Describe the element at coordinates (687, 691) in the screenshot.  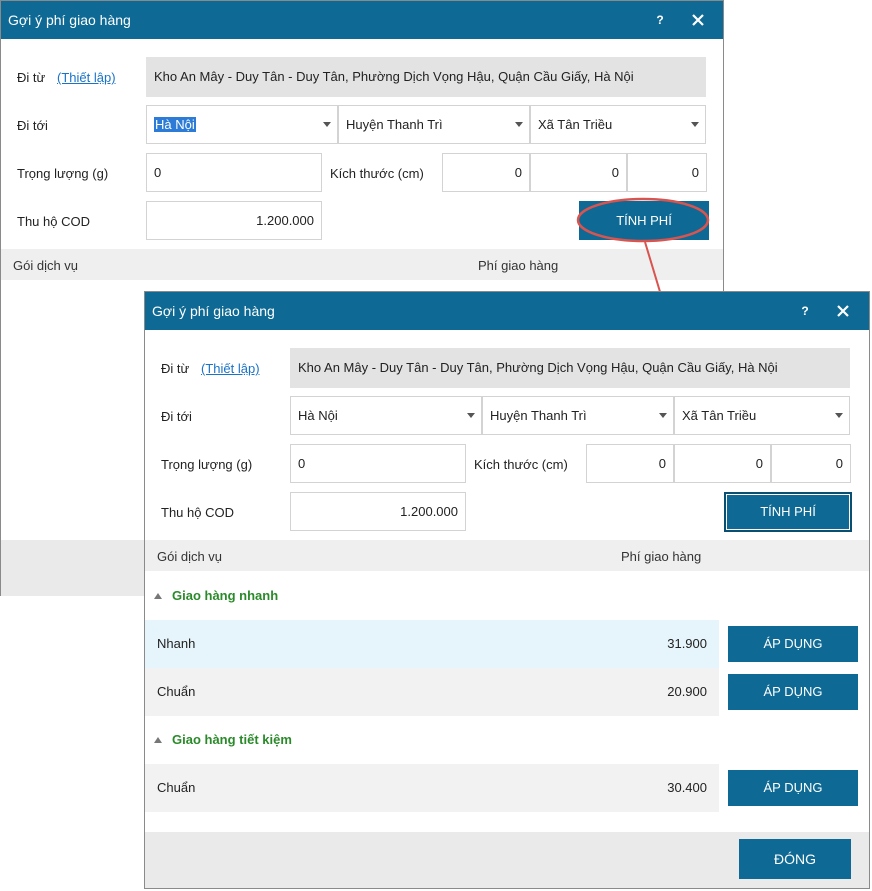
I see `service-fee: 20.900` at that location.